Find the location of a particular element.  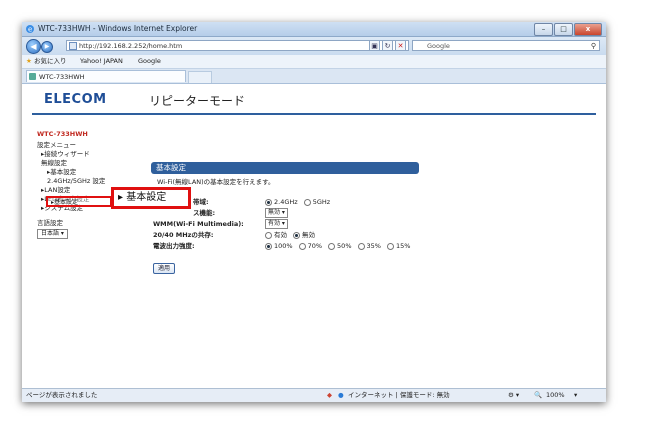

apply-button: 適用 is located at coordinates (164, 268).